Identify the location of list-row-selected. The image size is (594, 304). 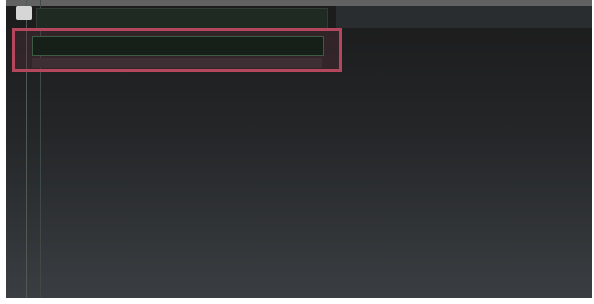
(178, 46).